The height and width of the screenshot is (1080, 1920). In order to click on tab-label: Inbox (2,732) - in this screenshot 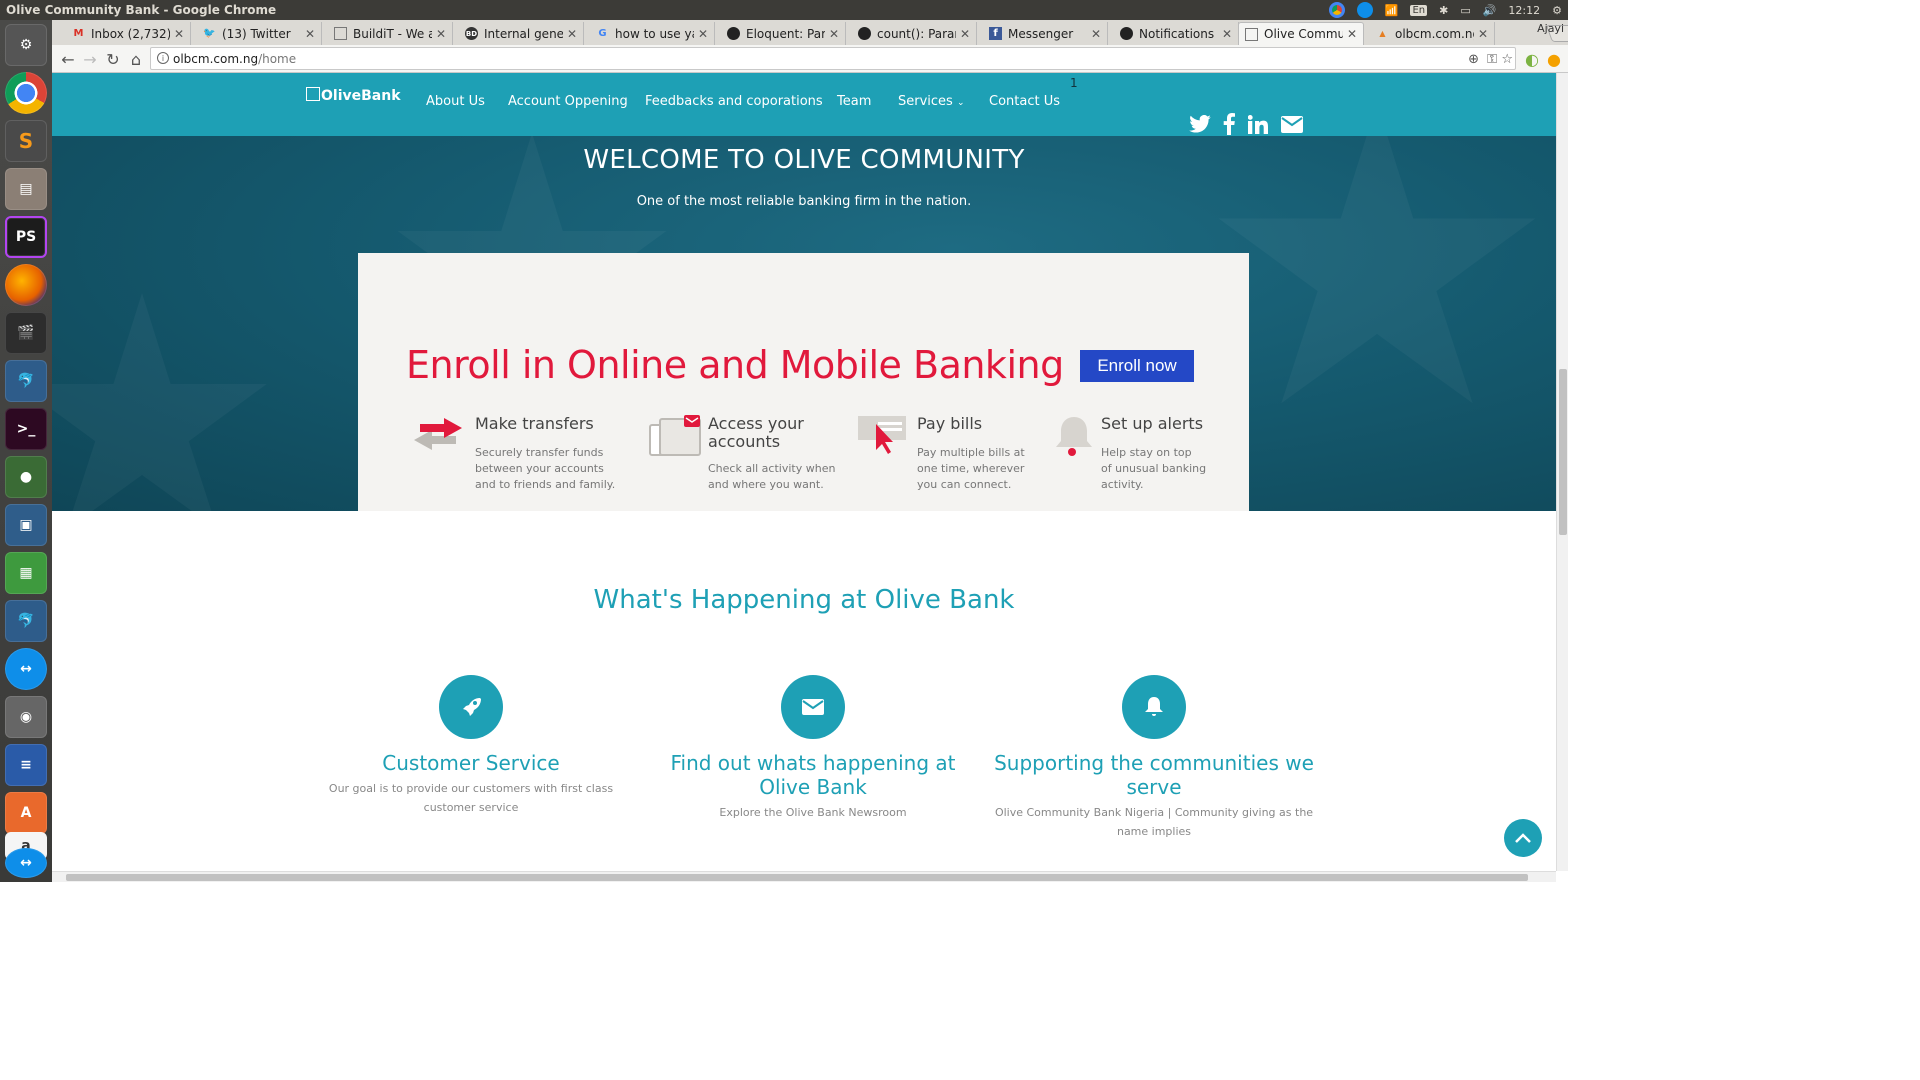, I will do `click(130, 33)`.